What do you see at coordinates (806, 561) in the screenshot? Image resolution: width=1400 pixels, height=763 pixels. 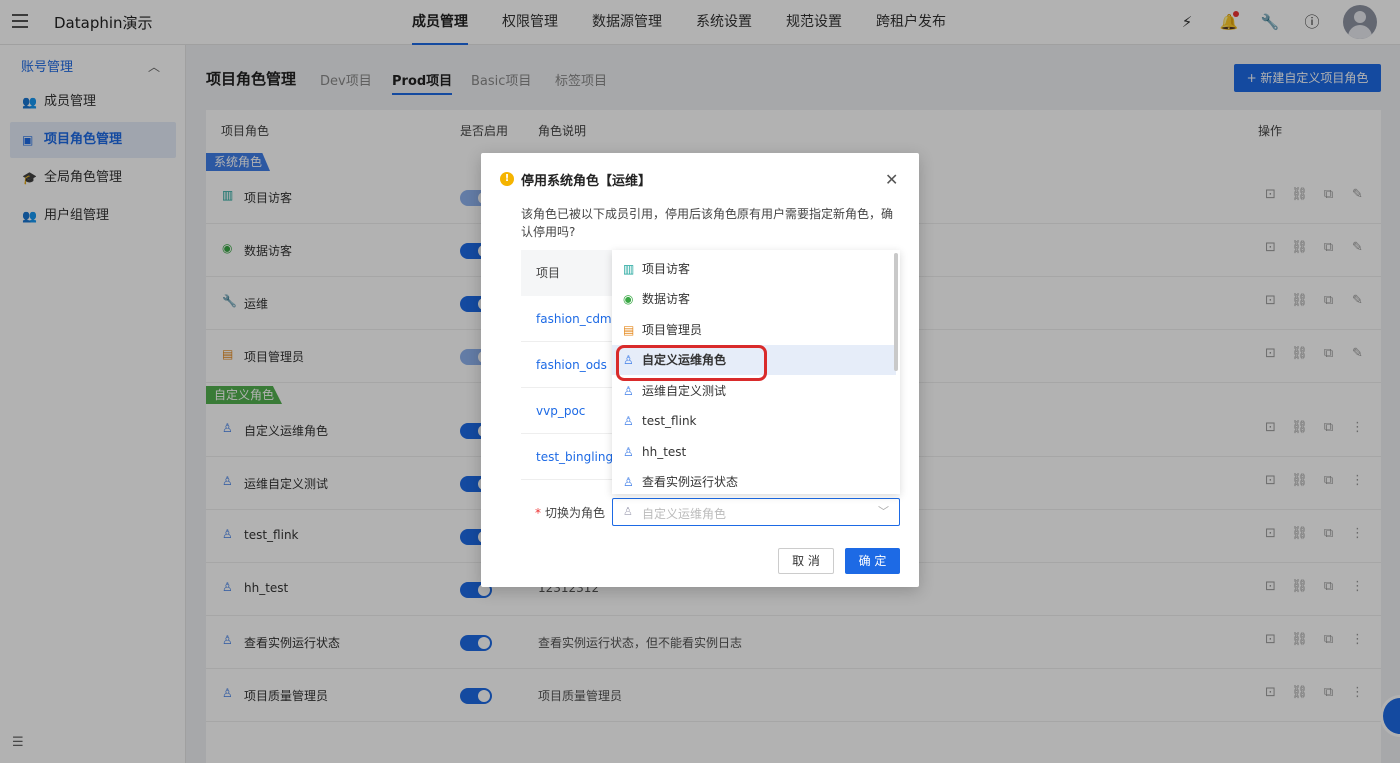 I see `cancel-button: 取 消` at bounding box center [806, 561].